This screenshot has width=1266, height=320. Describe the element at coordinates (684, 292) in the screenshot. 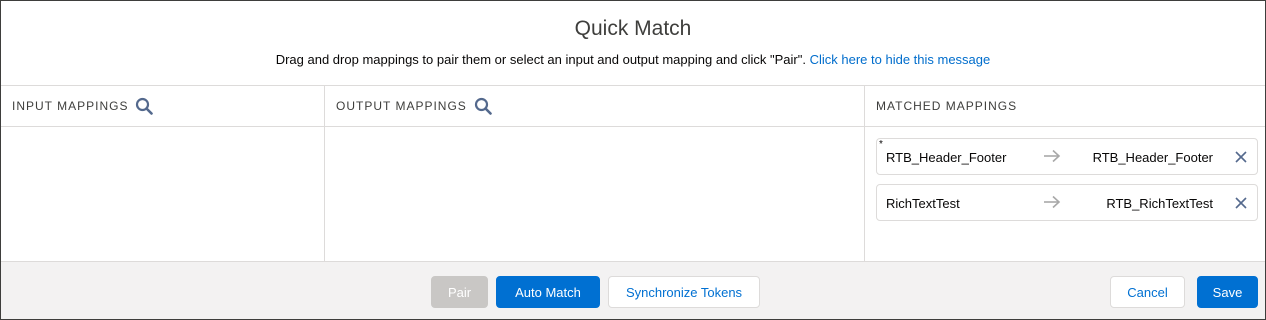

I see `synchronize-tokens-button: Synchronize Tokens` at that location.